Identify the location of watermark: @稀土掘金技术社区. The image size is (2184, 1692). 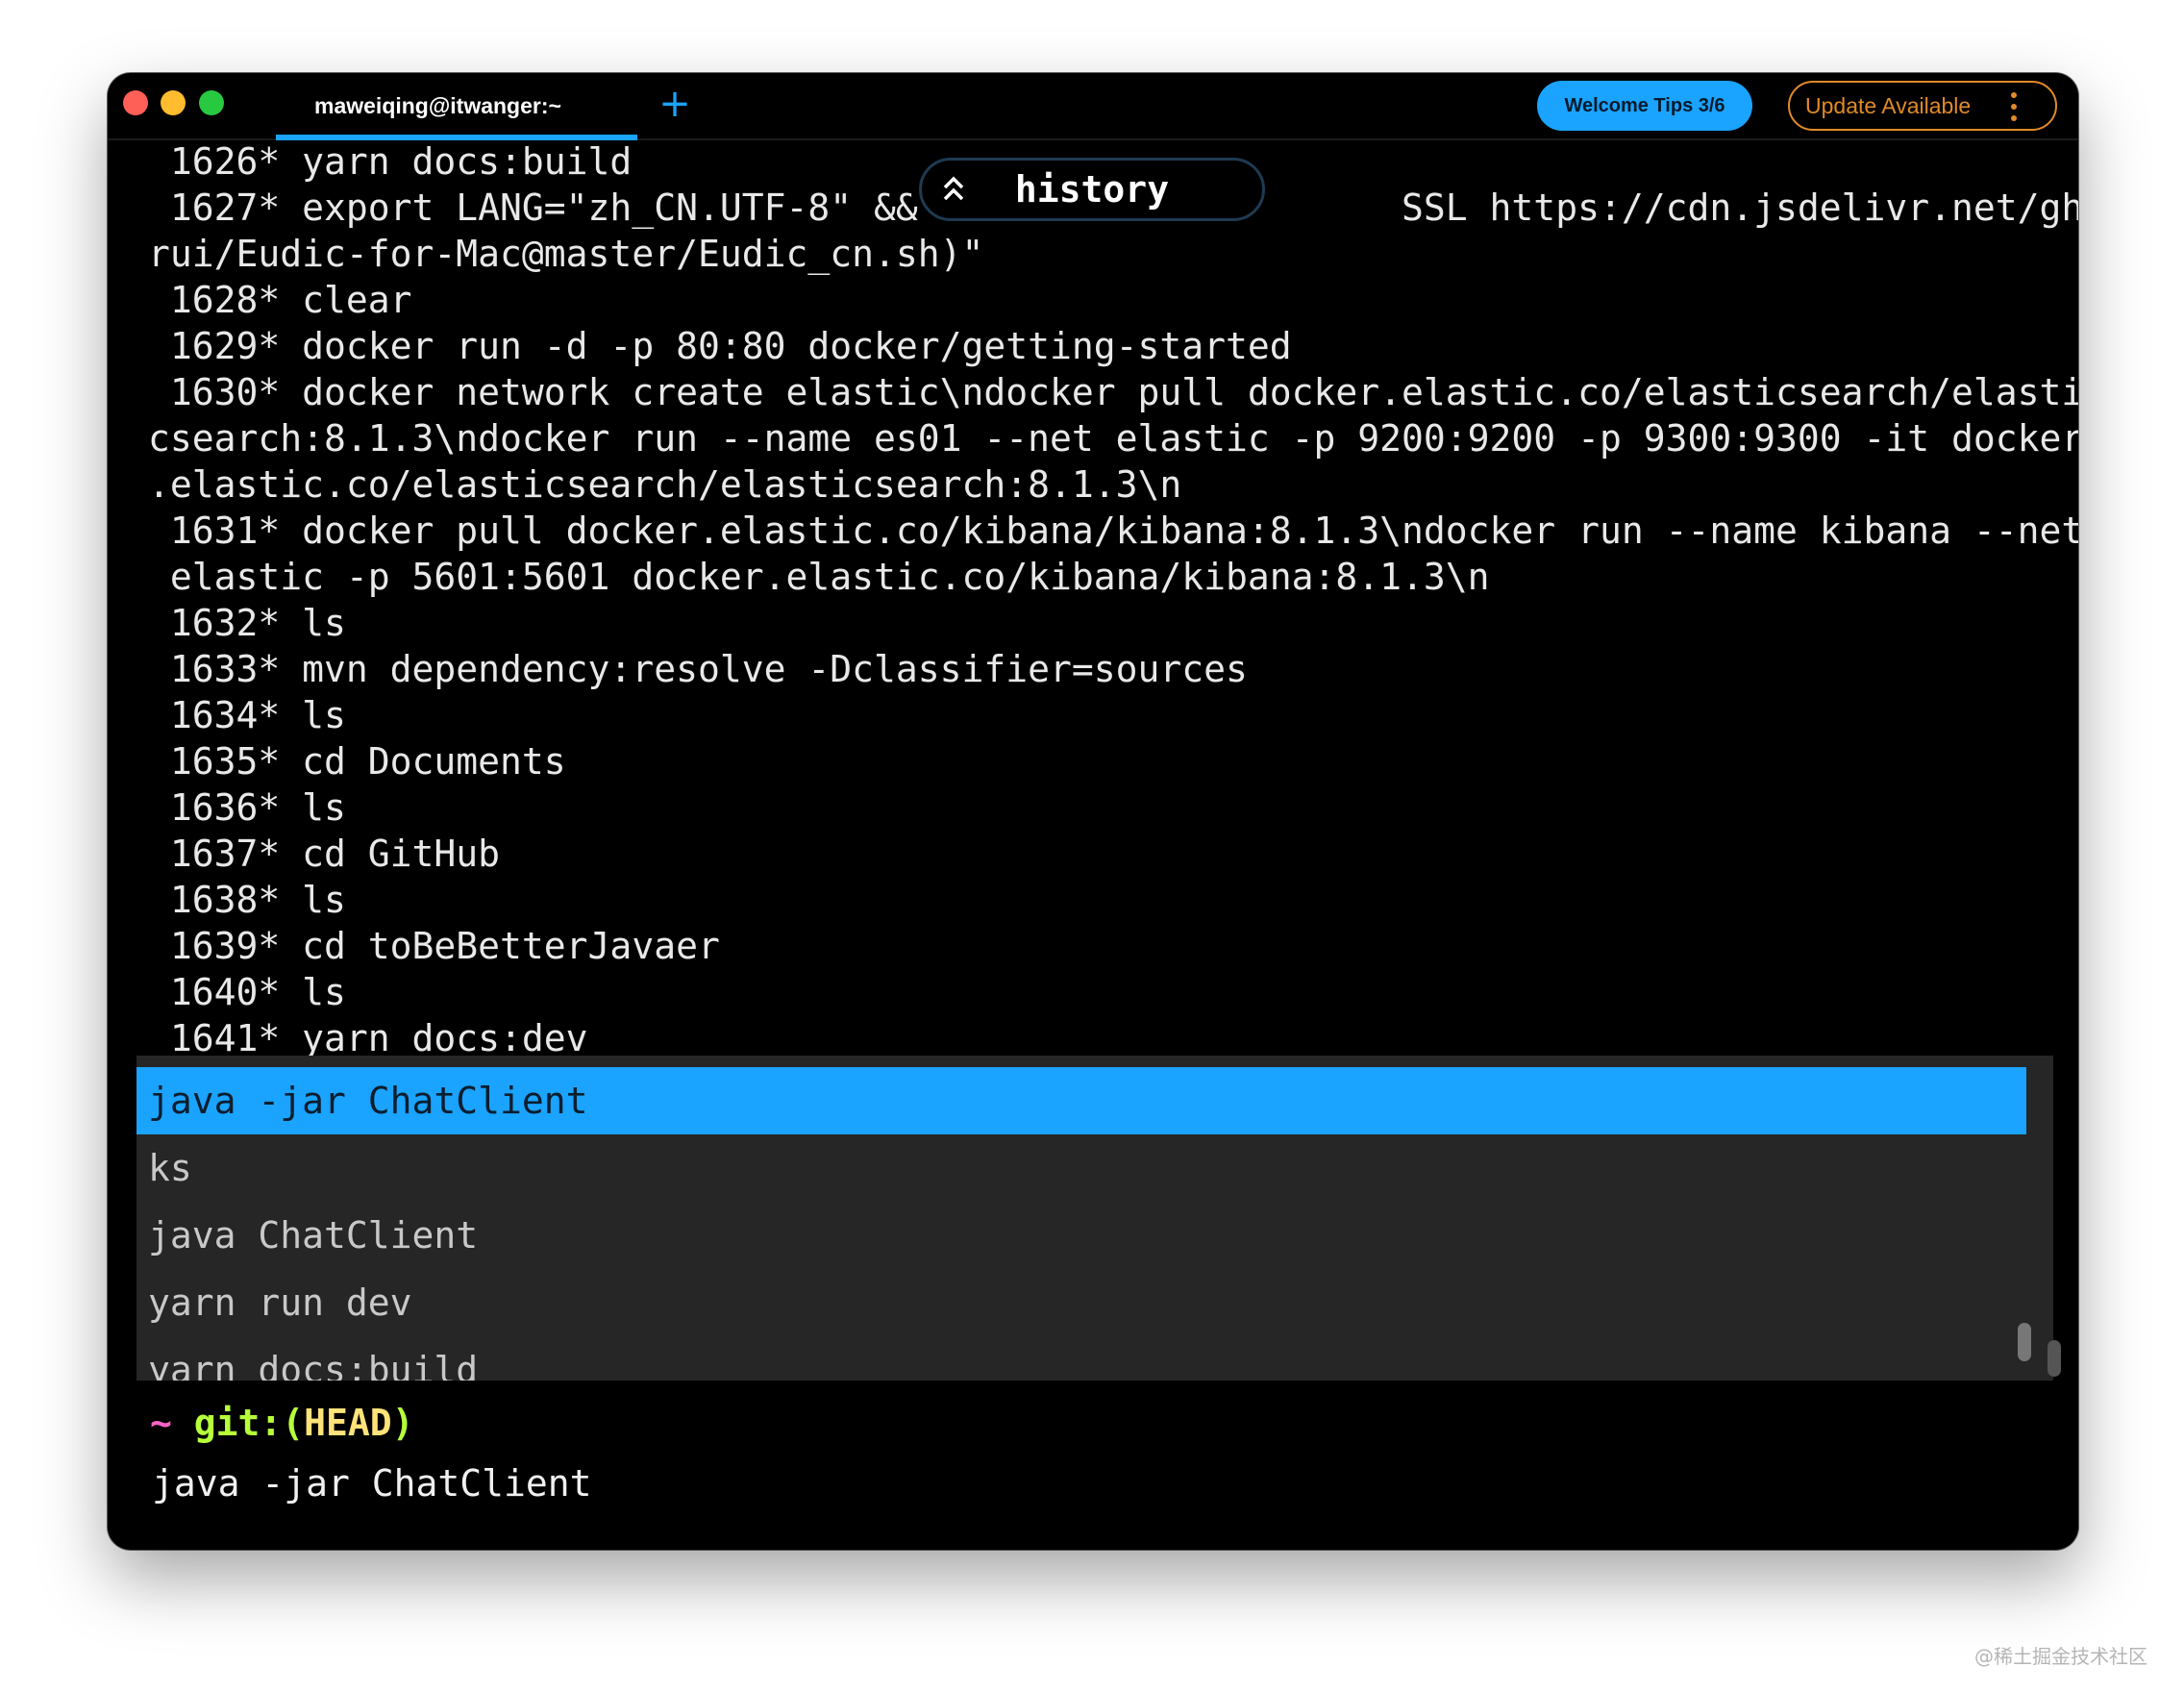
(2060, 1656).